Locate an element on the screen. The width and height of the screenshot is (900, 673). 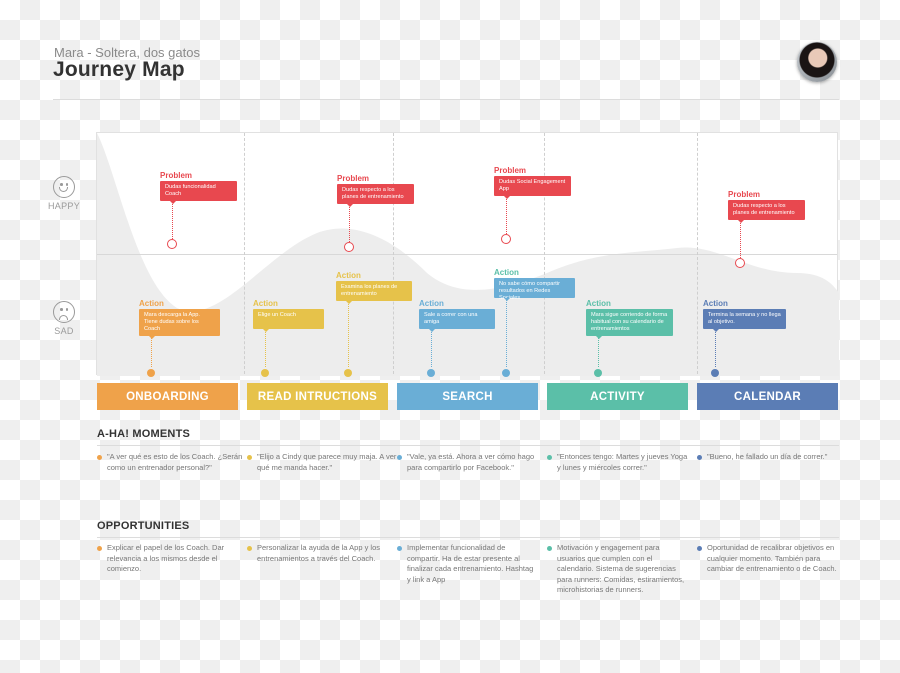
stage-activity: ACTIVITY is located at coordinates (617, 396).